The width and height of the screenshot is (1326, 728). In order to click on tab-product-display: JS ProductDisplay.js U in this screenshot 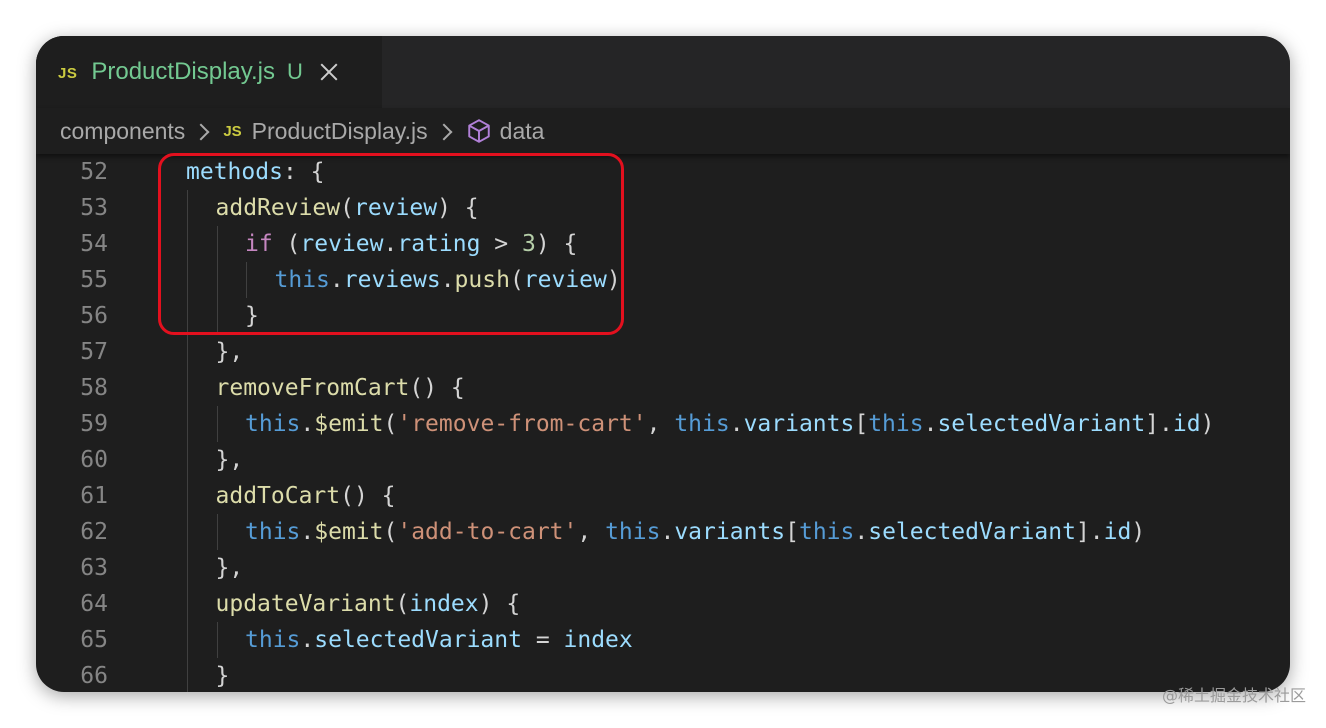, I will do `click(209, 72)`.